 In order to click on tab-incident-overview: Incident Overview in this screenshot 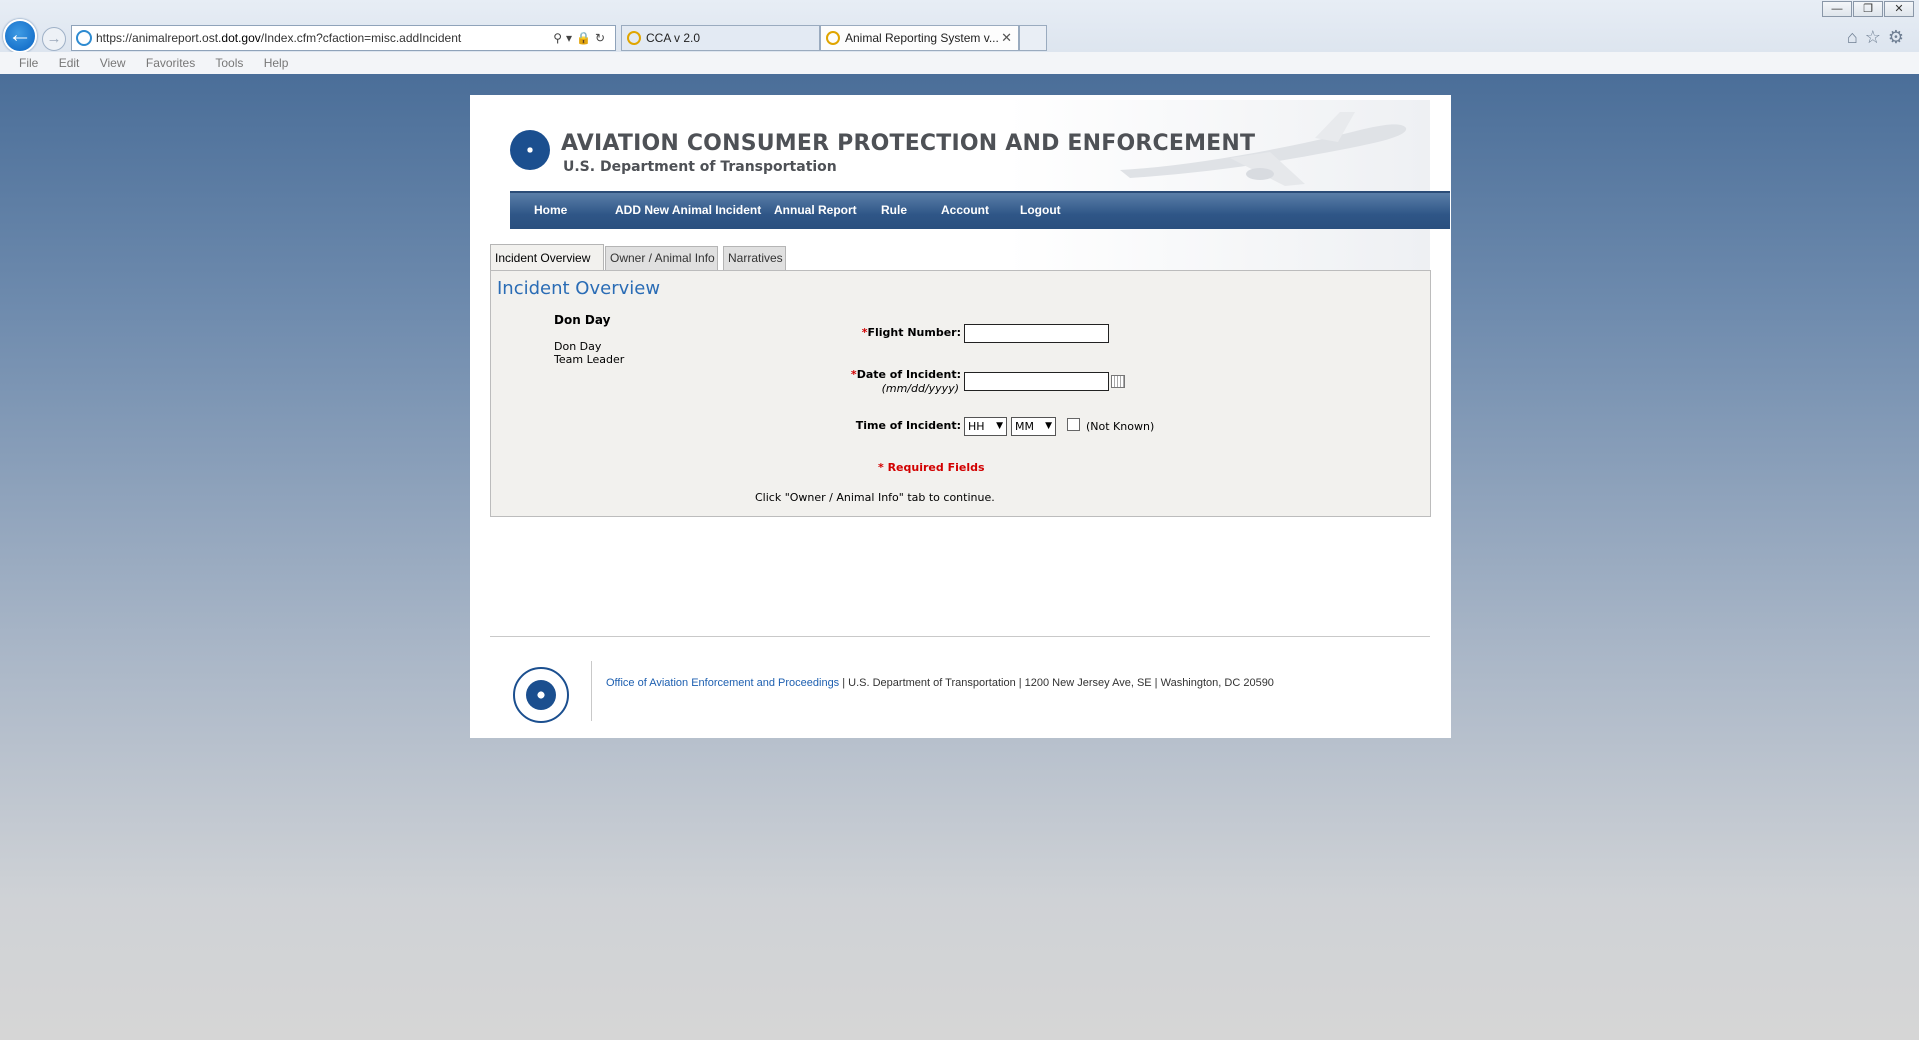, I will do `click(547, 257)`.